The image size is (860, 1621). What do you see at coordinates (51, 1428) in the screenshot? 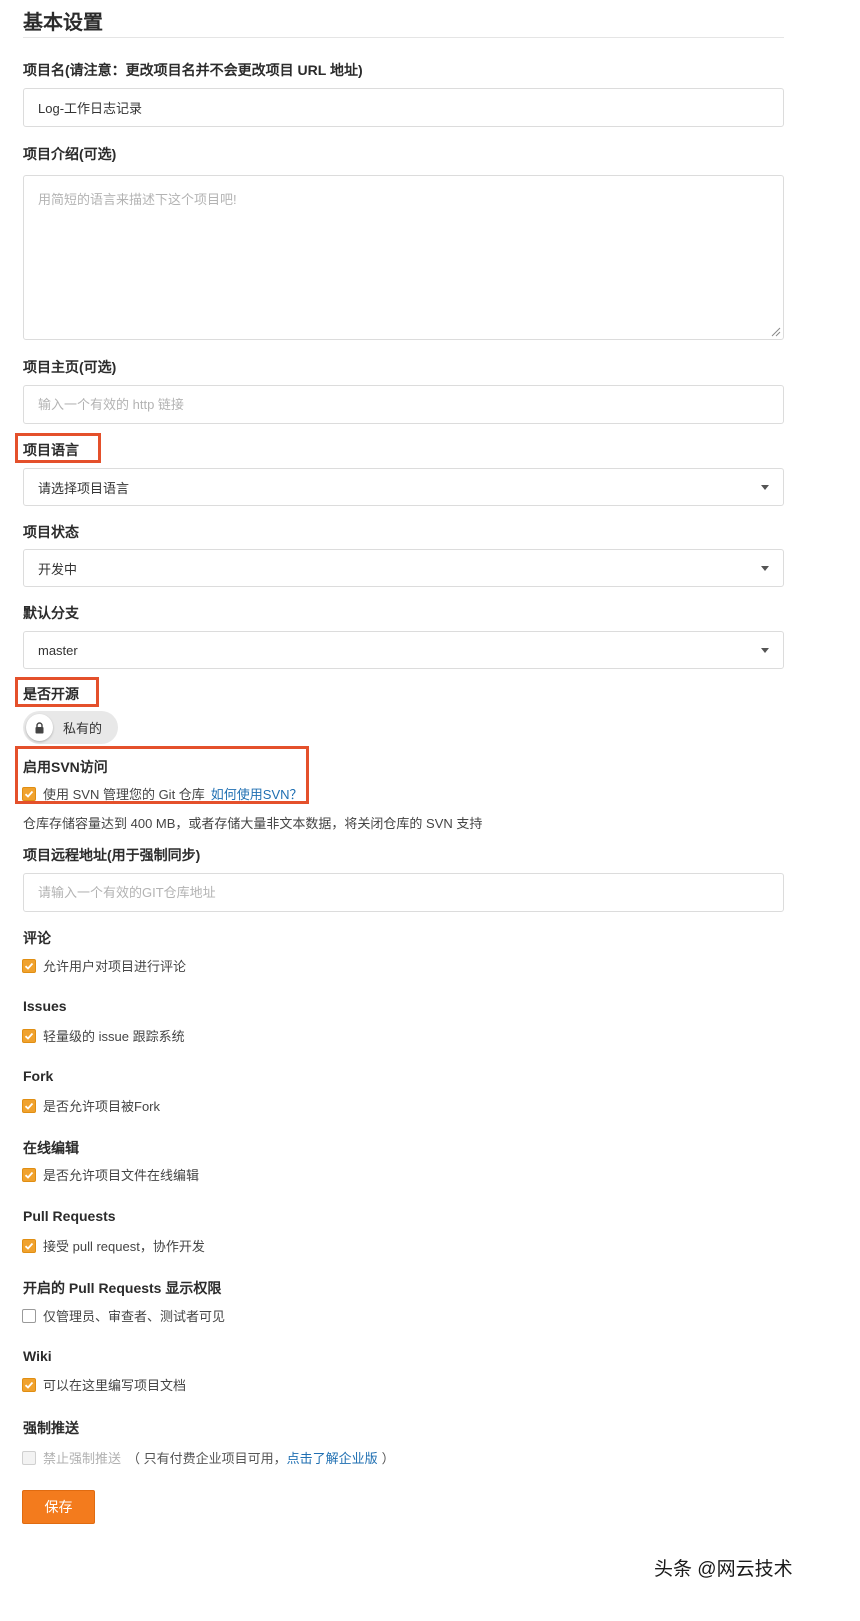
I see `force-push-label: 强制推送` at bounding box center [51, 1428].